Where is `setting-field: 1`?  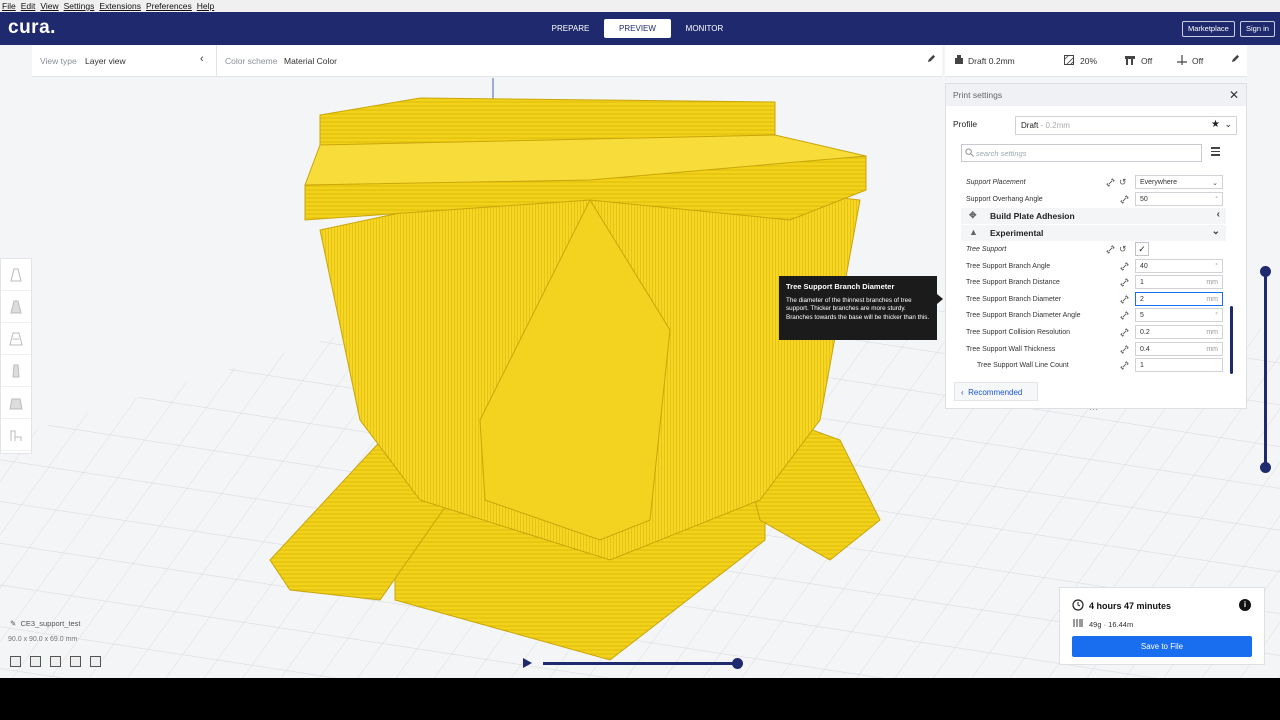
setting-field: 1 is located at coordinates (1179, 365).